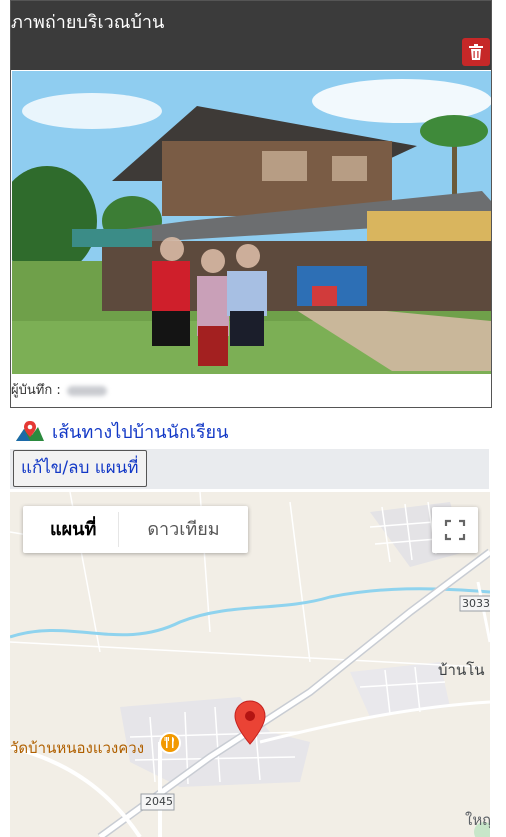 This screenshot has height=837, width=506. Describe the element at coordinates (159, 801) in the screenshot. I see `road-badge-2045: 2045` at that location.